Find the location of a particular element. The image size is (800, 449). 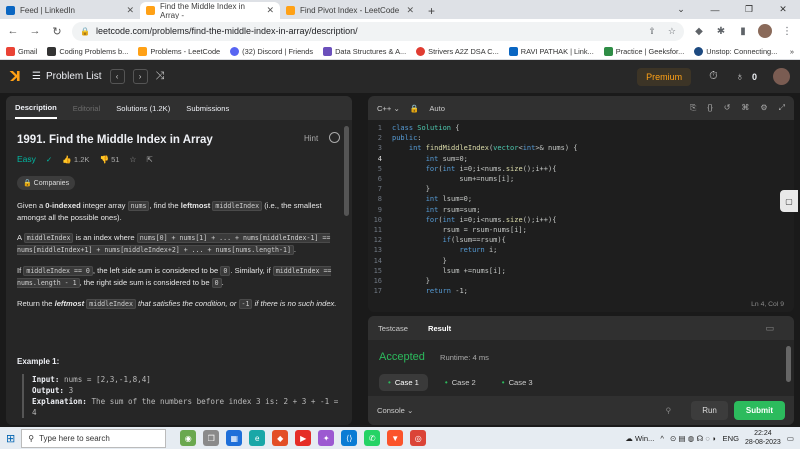

side-panel-icon: ▢ is located at coordinates (789, 201).